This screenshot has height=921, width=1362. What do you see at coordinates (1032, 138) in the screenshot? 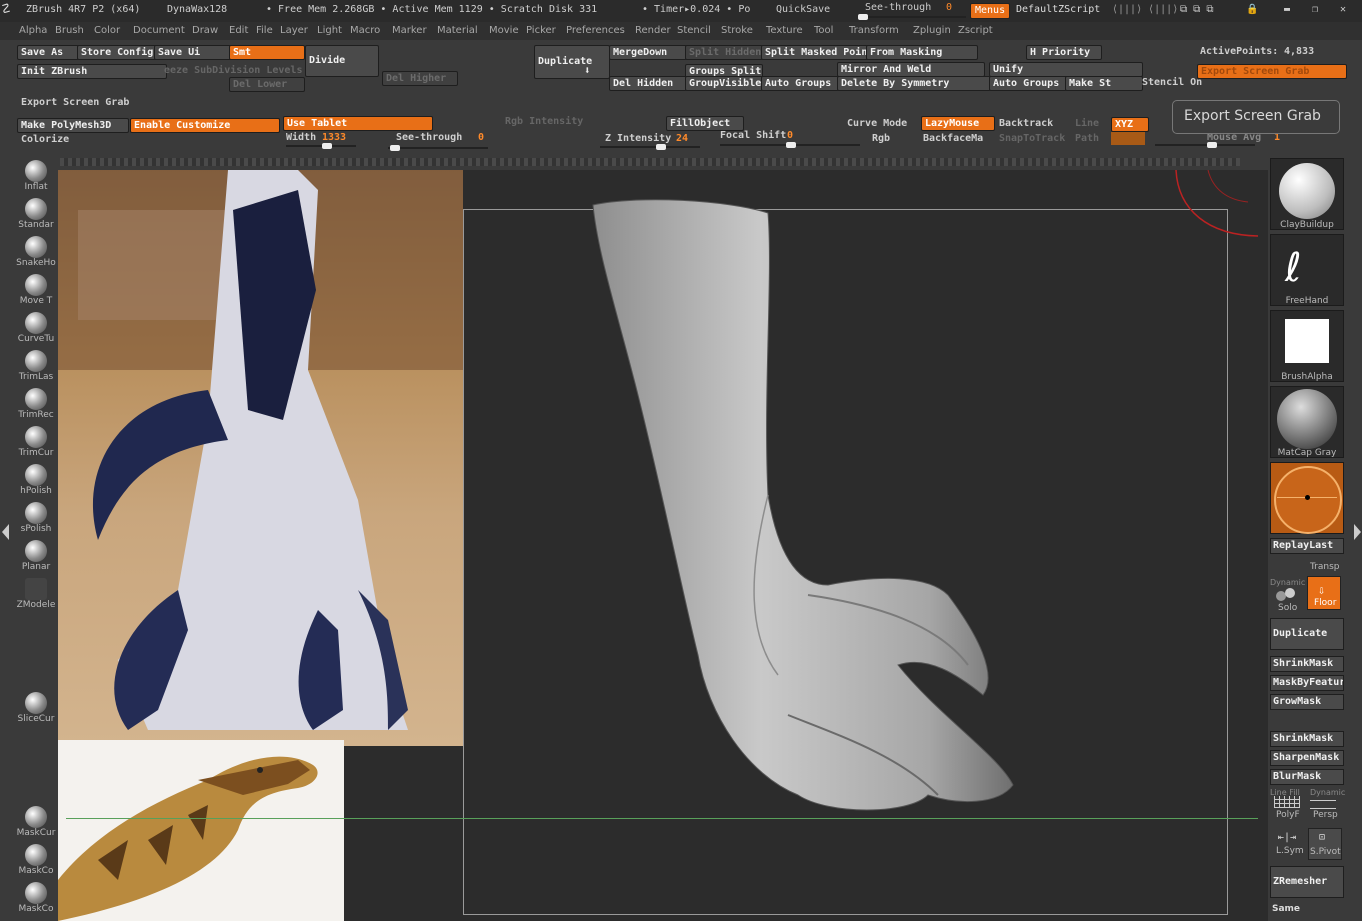
I see `snaptotrack-toggle: SnapToTrack` at bounding box center [1032, 138].